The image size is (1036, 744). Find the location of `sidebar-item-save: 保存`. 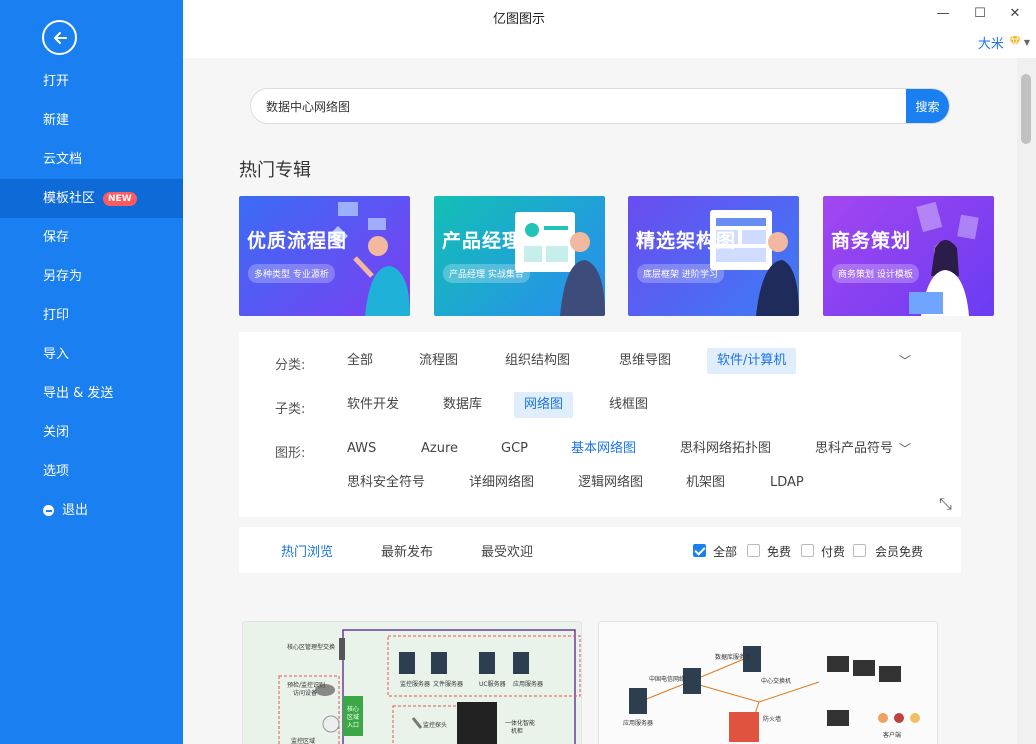

sidebar-item-save: 保存 is located at coordinates (91, 237).